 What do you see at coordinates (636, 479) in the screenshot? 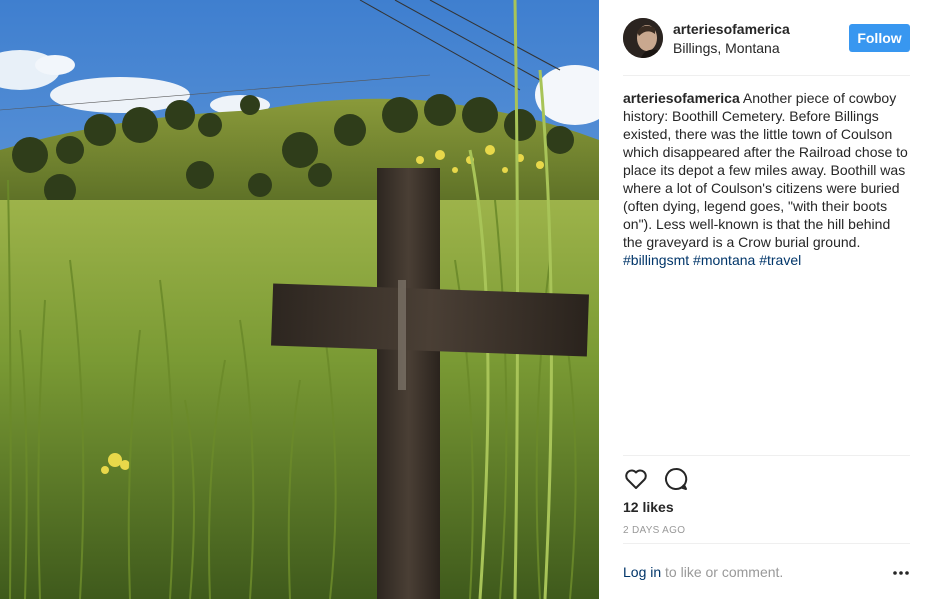
I see `heart-outline-icon` at bounding box center [636, 479].